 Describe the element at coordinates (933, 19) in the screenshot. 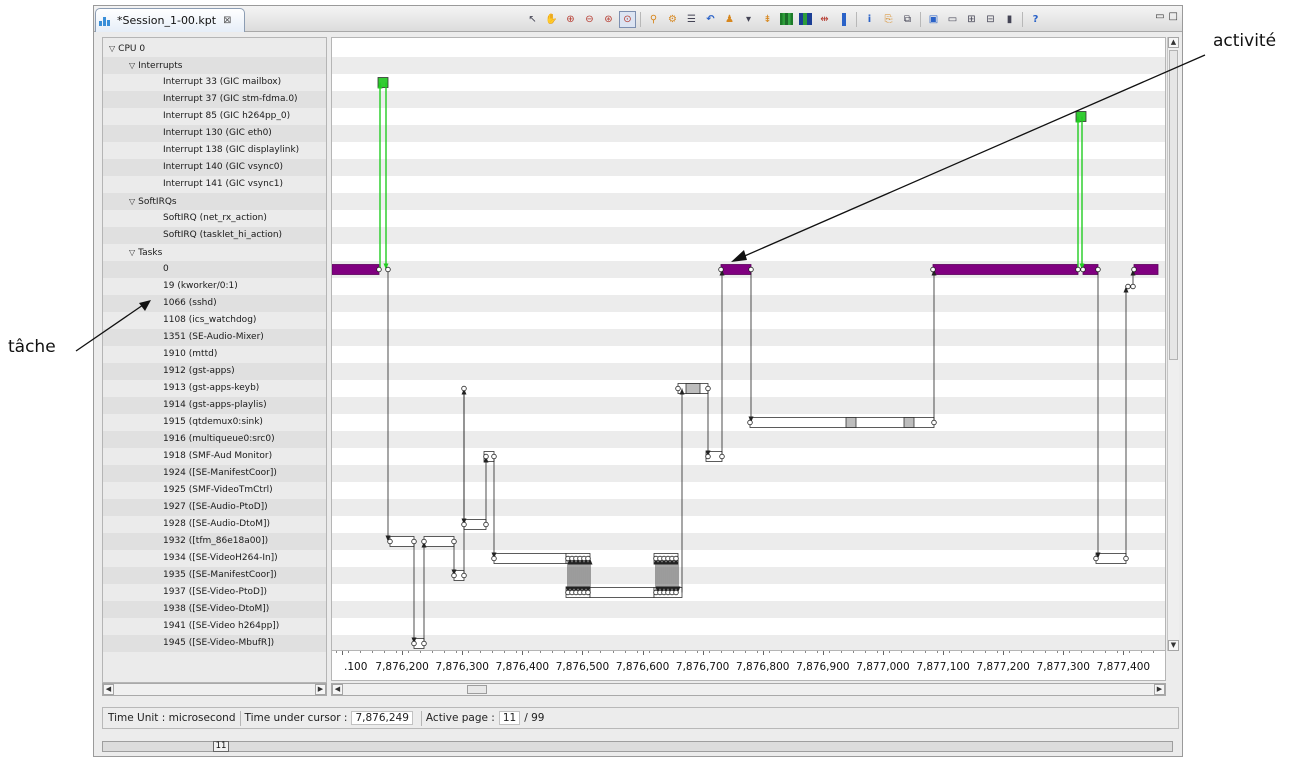

I see `settings-icon: ▣` at that location.